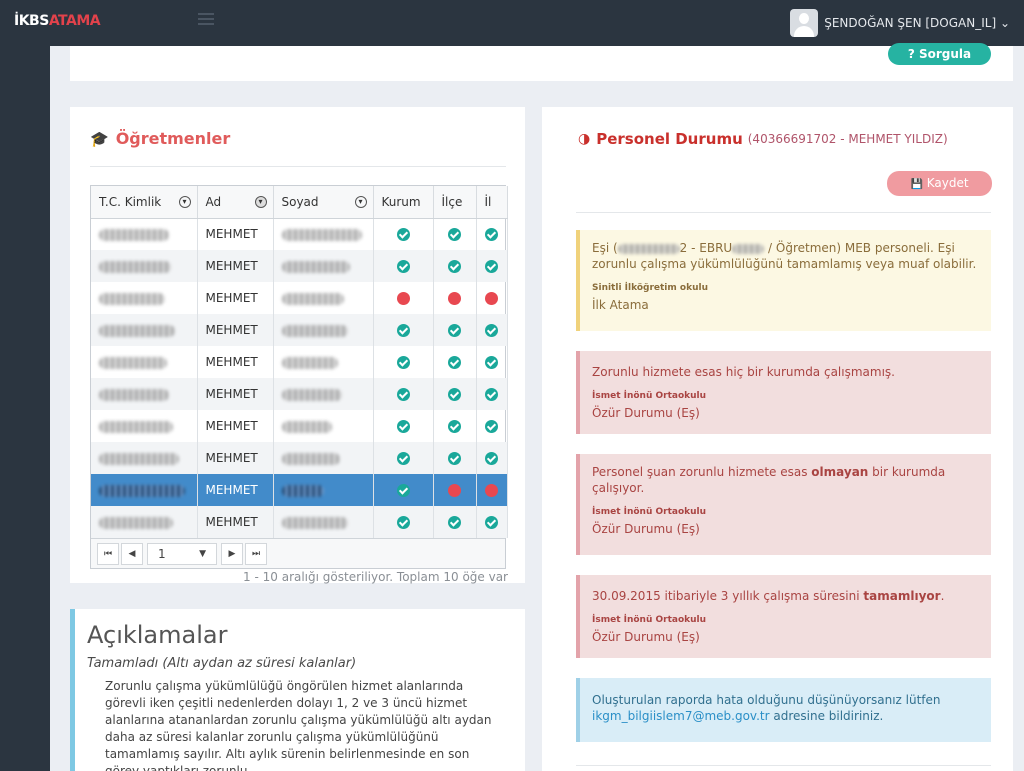 Image resolution: width=1024 pixels, height=771 pixels. What do you see at coordinates (492, 202) in the screenshot?
I see `column-header-il: İl` at bounding box center [492, 202].